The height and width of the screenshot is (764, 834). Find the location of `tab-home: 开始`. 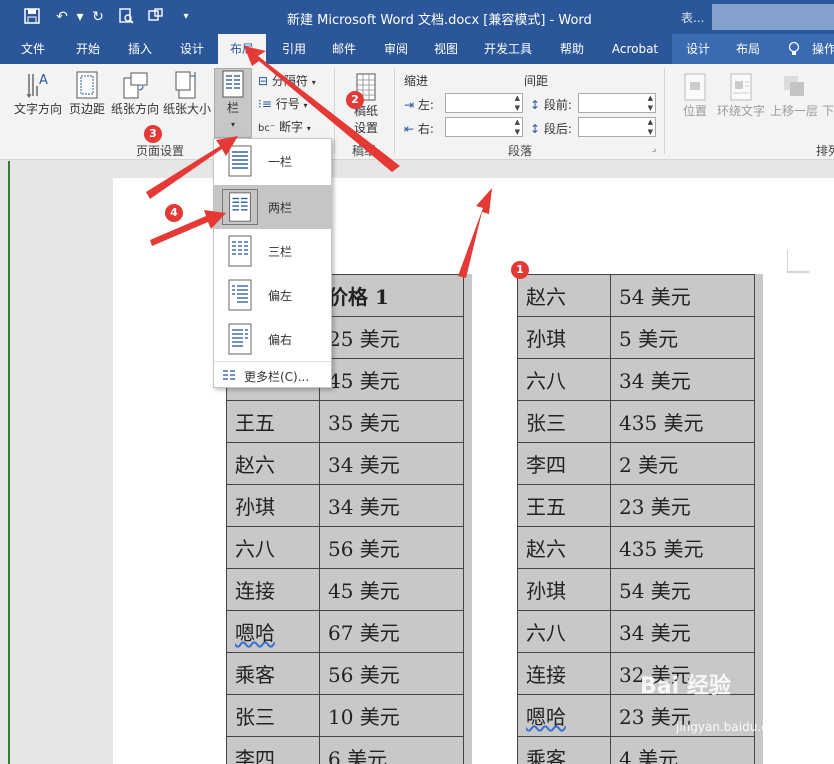

tab-home: 开始 is located at coordinates (88, 49).